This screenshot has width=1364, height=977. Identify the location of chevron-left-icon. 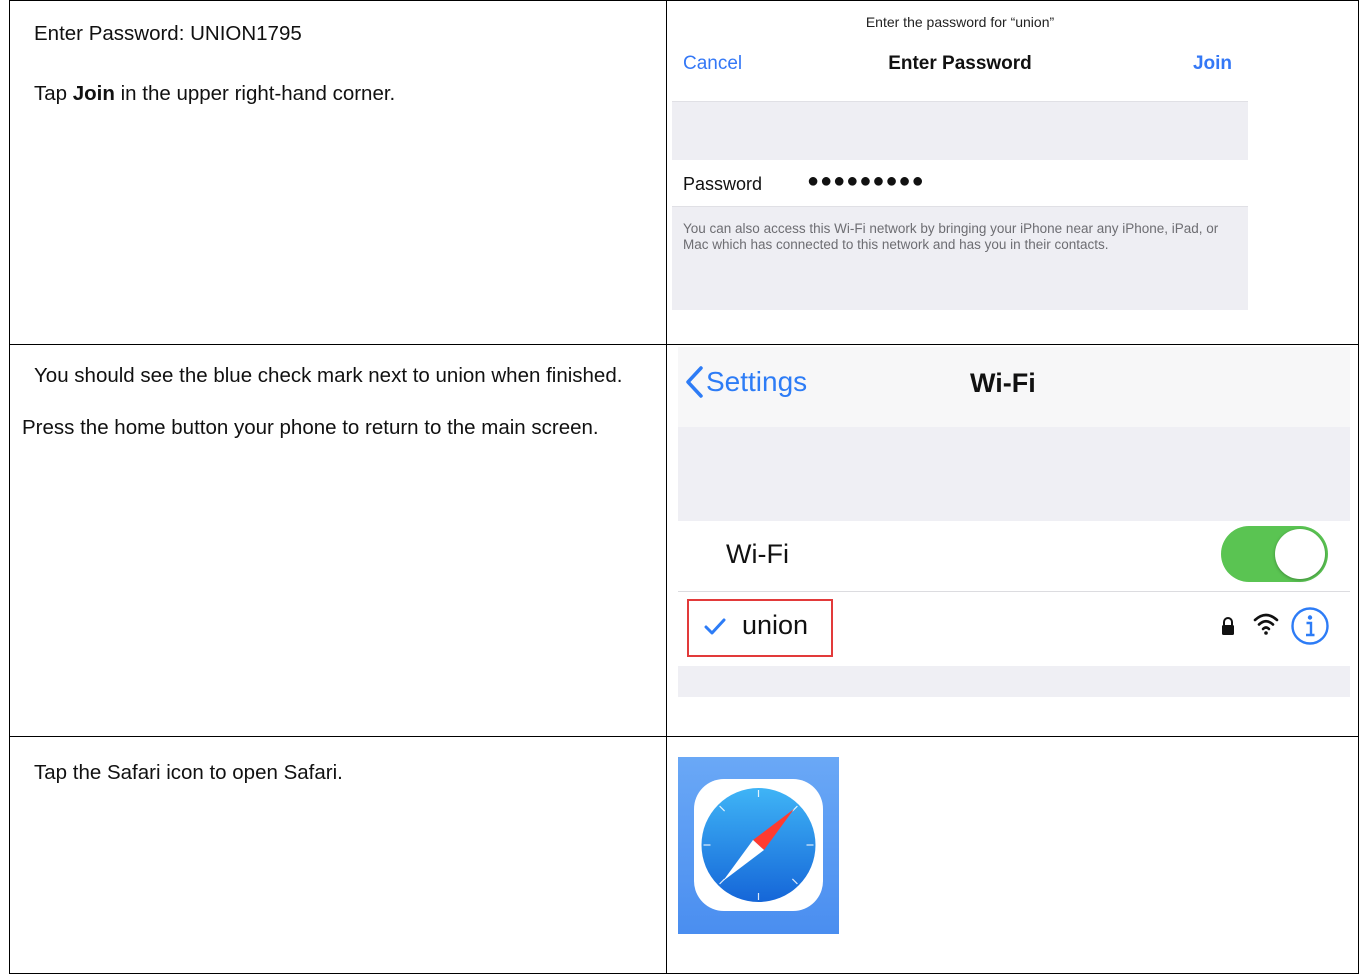
(694, 382).